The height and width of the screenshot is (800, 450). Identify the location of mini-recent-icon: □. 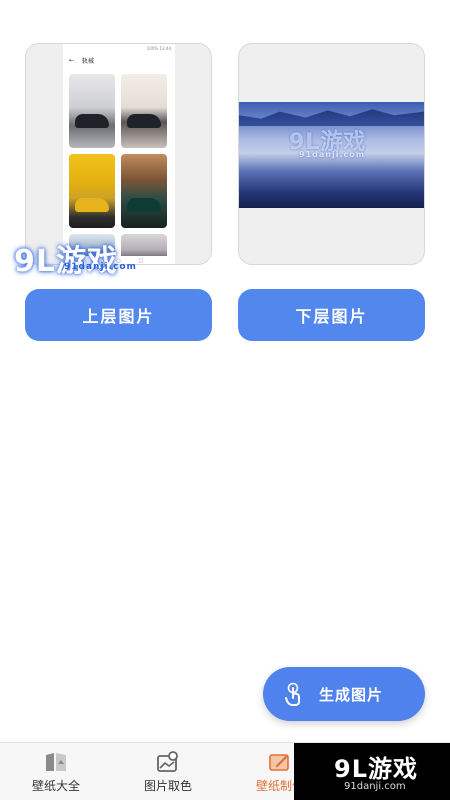
(141, 261).